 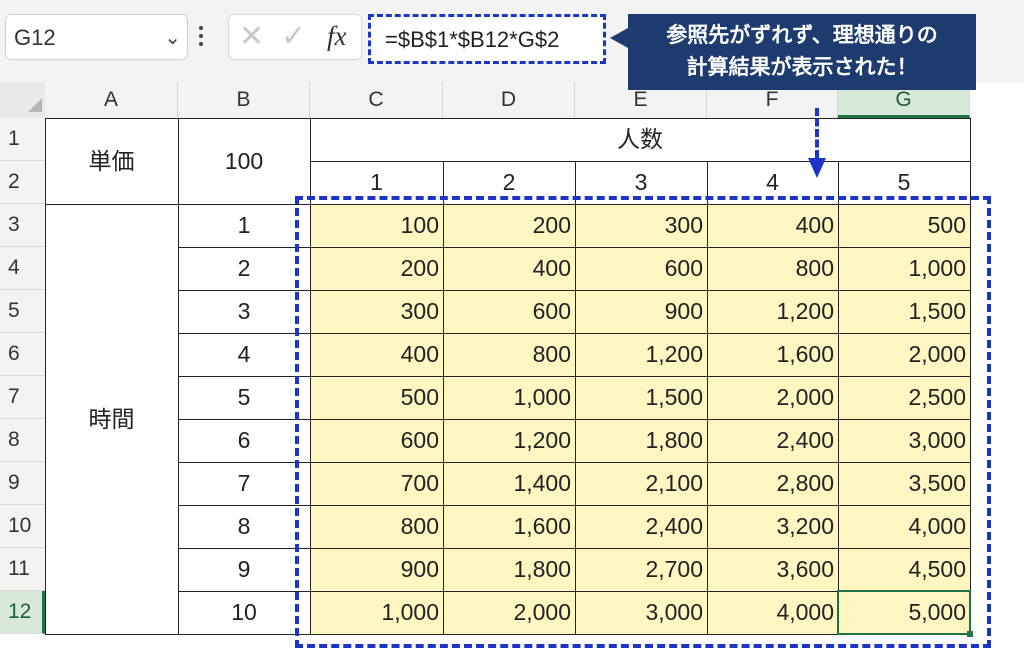 I want to click on hours-value-7: 7, so click(x=244, y=483).